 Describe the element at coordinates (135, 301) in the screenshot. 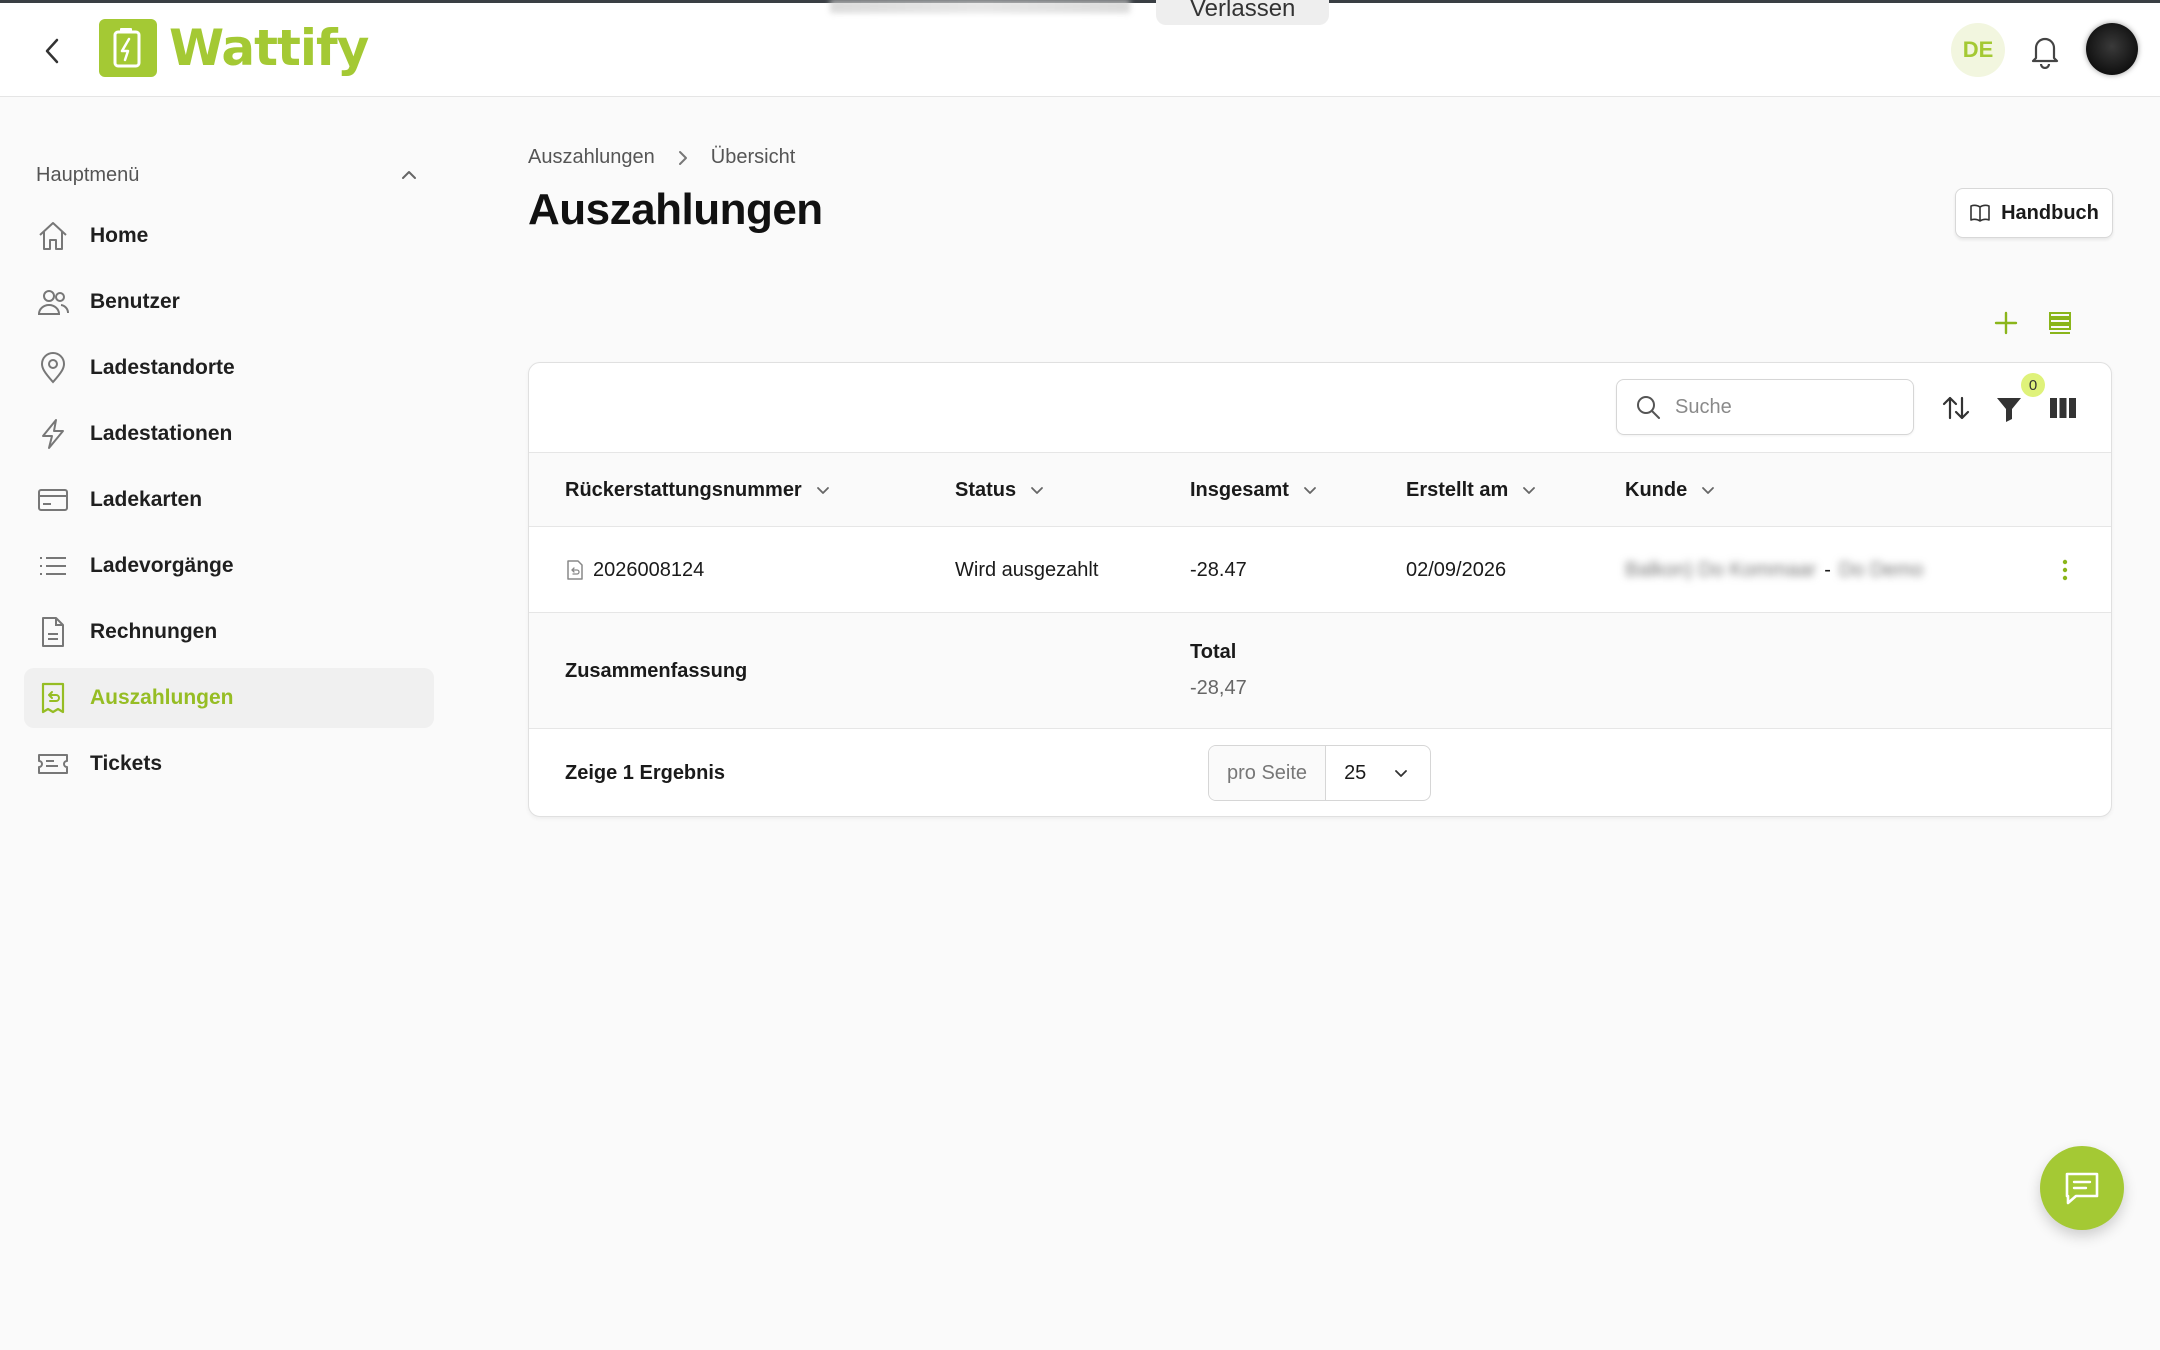

I see `sidebar-item-label: Benutzer` at that location.